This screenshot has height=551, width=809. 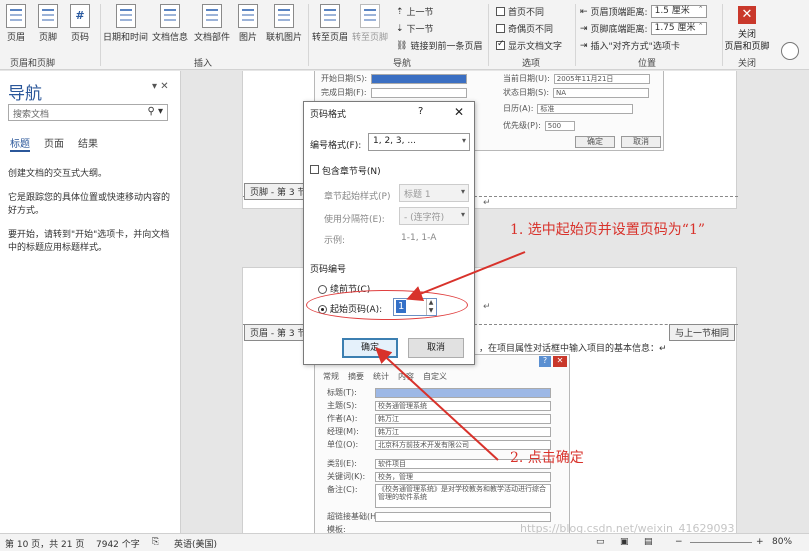 What do you see at coordinates (44, 543) in the screenshot?
I see `page-count: 第 10 页，共 21 页` at bounding box center [44, 543].